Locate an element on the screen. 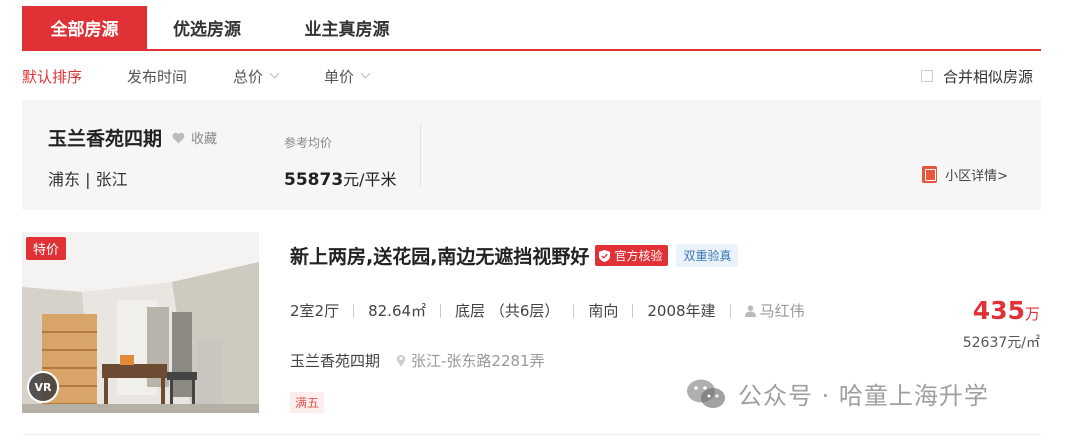 This screenshot has height=438, width=1080. official-verified-label: 官方核验 is located at coordinates (638, 256).